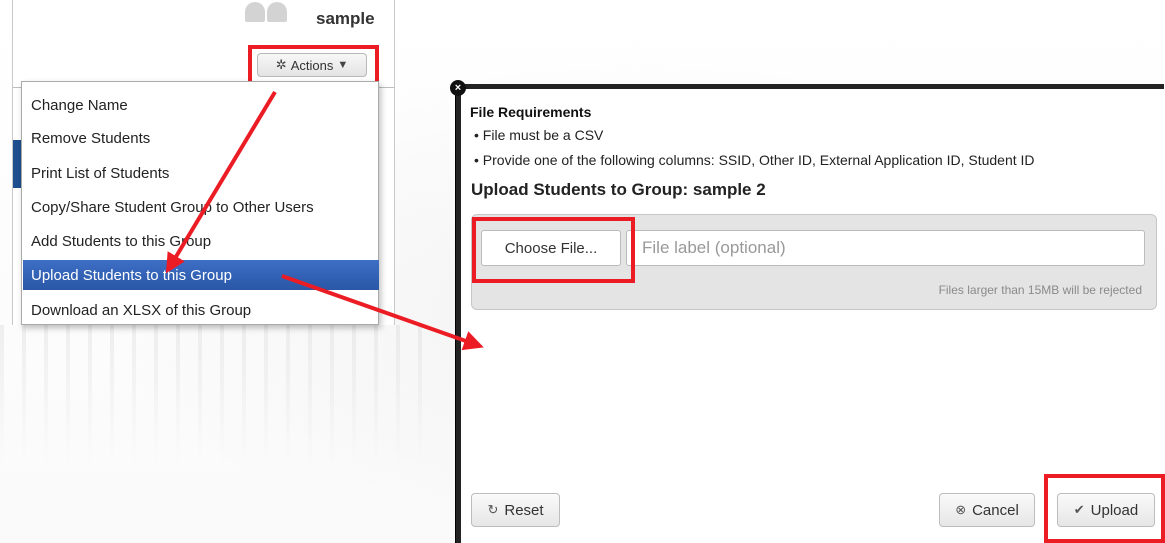 Image resolution: width=1165 pixels, height=543 pixels. What do you see at coordinates (345, 18) in the screenshot?
I see `user-name: sample` at bounding box center [345, 18].